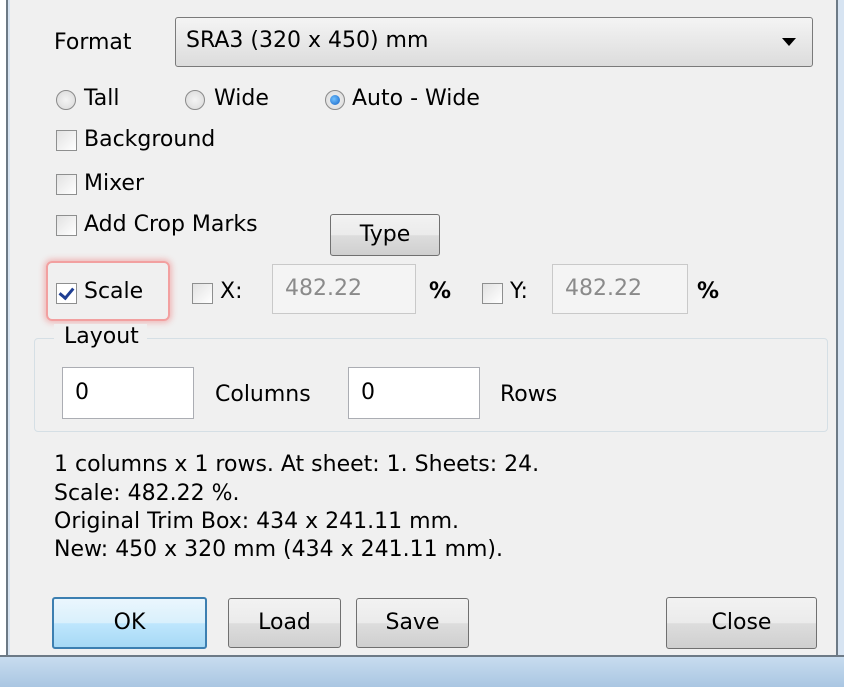 The height and width of the screenshot is (687, 844). Describe the element at coordinates (344, 289) in the screenshot. I see `scale-x-input: 482.22` at that location.